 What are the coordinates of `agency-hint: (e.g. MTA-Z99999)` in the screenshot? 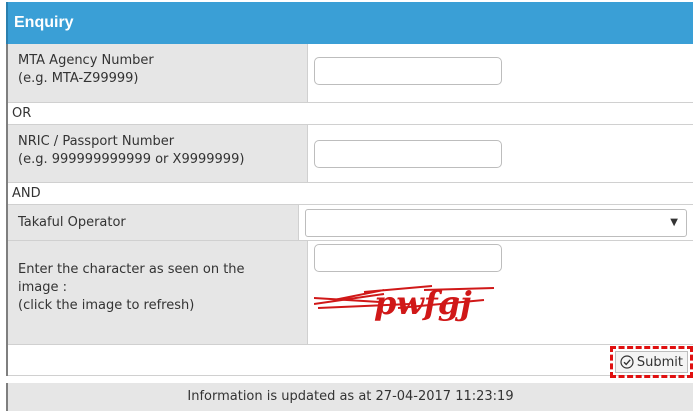 It's located at (78, 78).